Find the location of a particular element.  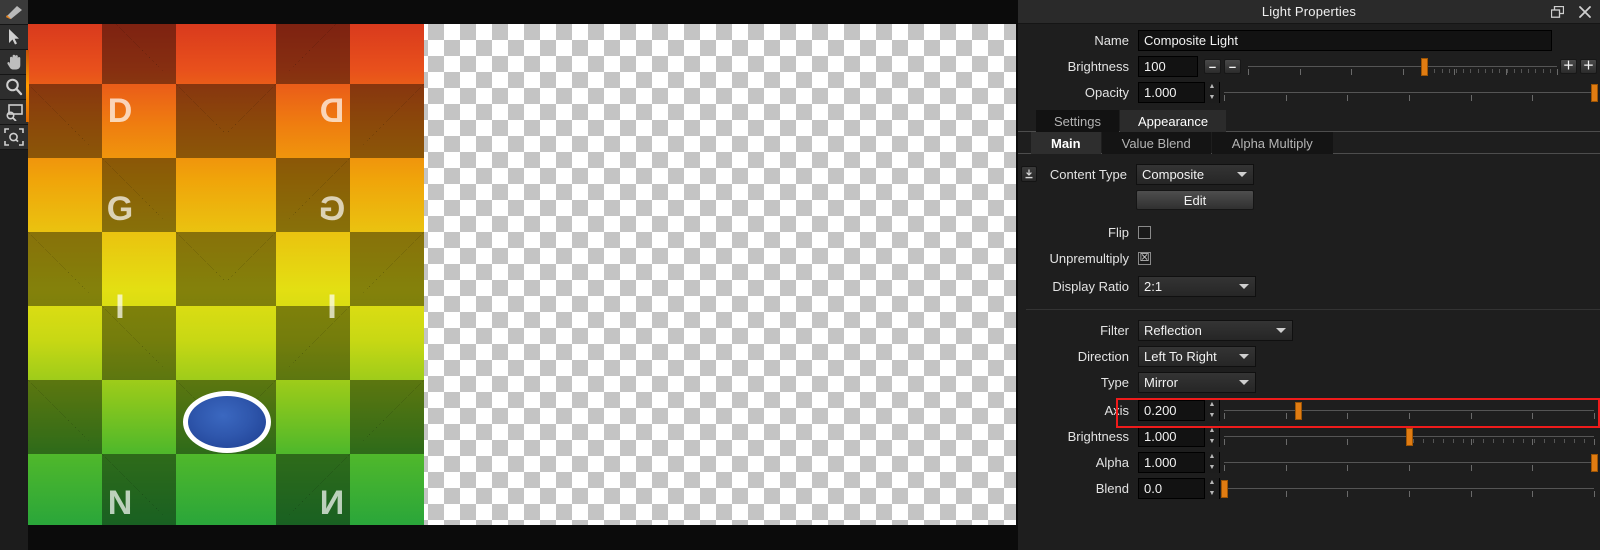

image-half-mirrored: D G I N is located at coordinates (325, 274).